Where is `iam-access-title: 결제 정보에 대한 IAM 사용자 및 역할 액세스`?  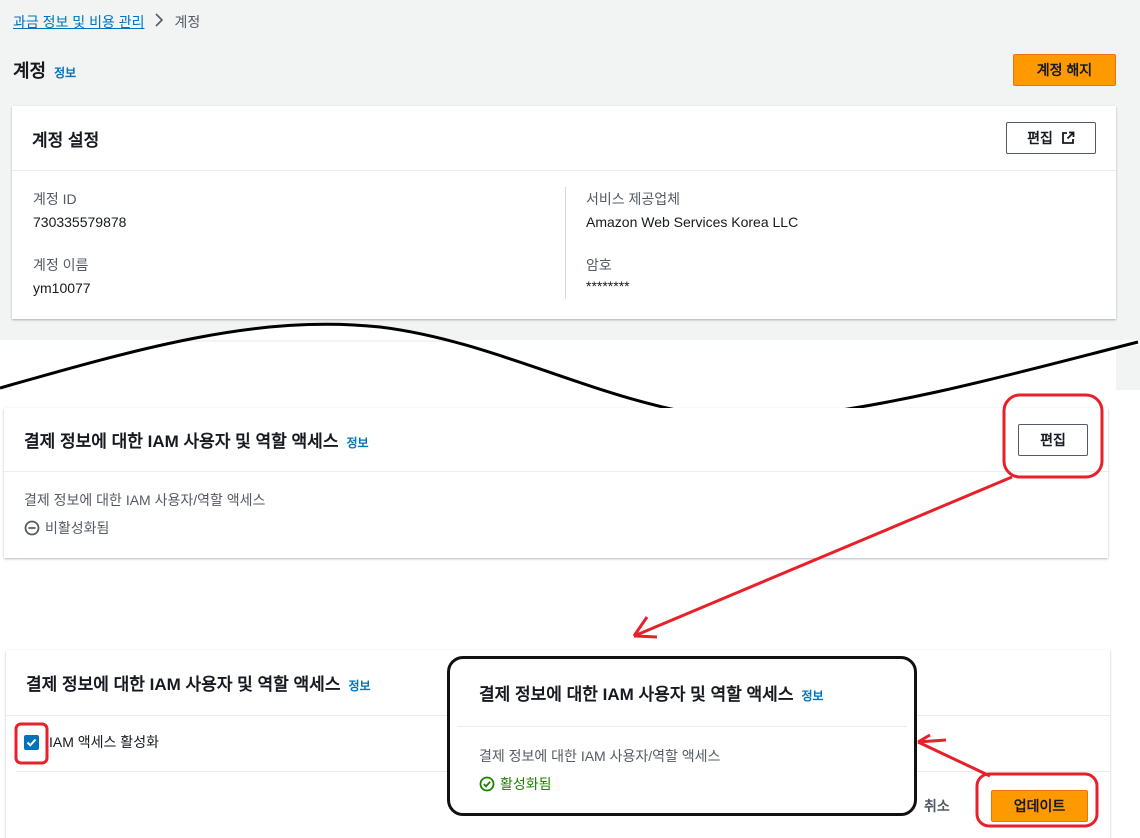
iam-access-title: 결제 정보에 대한 IAM 사용자 및 역할 액세스 is located at coordinates (181, 441).